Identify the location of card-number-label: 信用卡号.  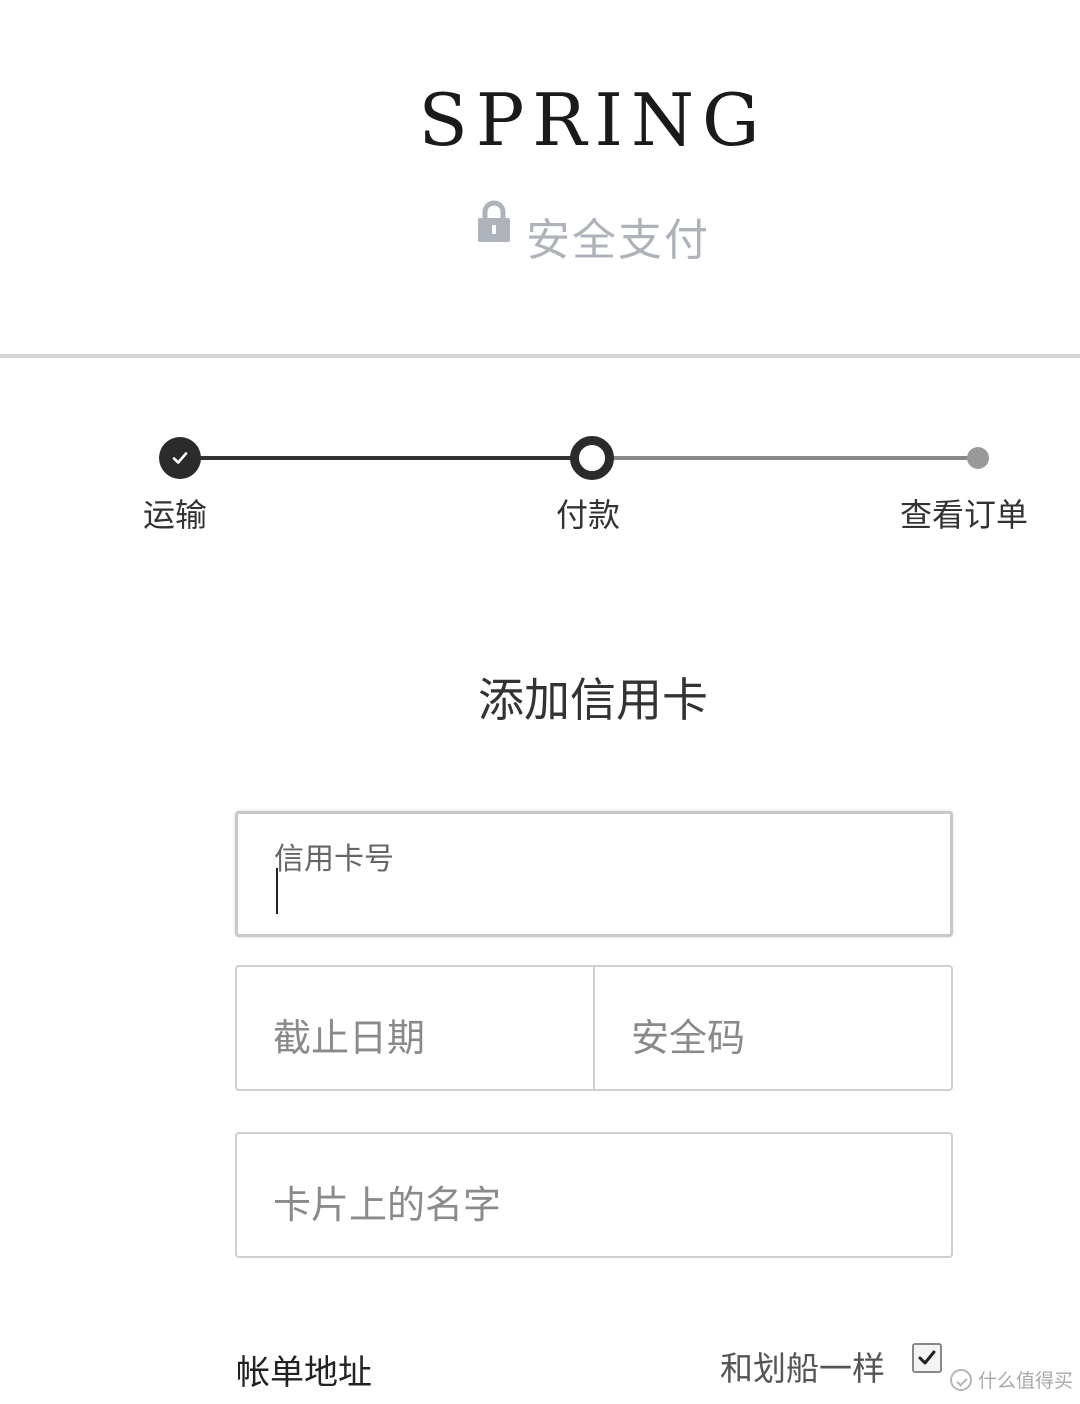
(334, 859).